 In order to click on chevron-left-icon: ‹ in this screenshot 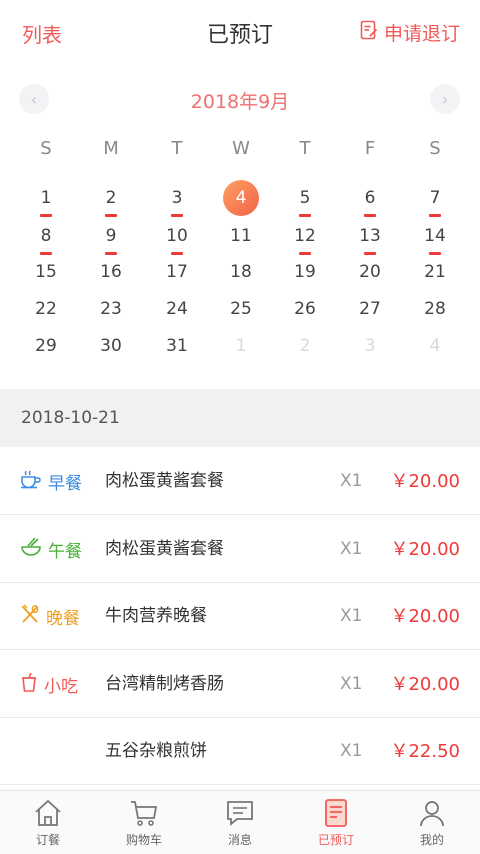, I will do `click(34, 99)`.